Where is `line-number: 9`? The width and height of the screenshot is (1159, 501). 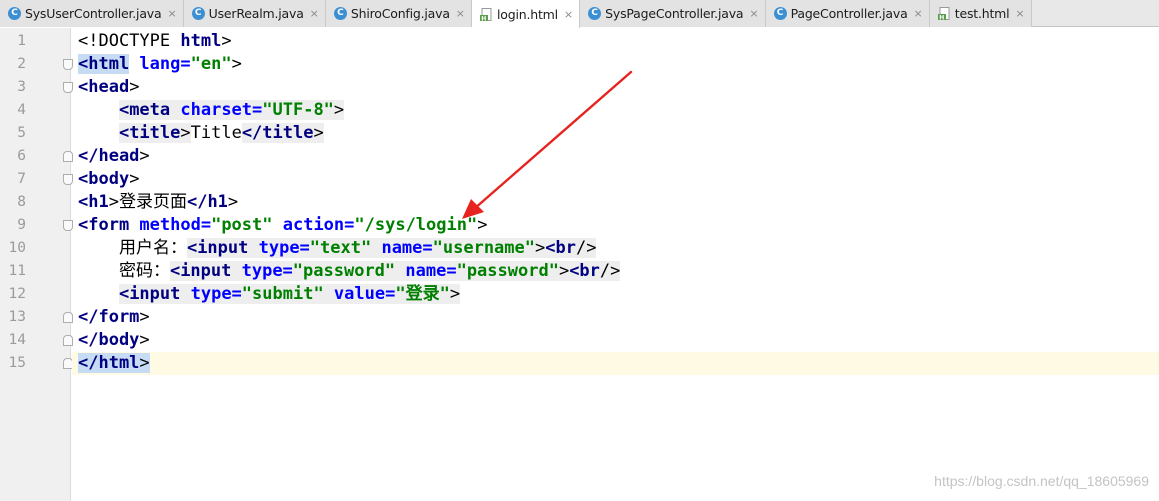
line-number: 9 is located at coordinates (21, 225).